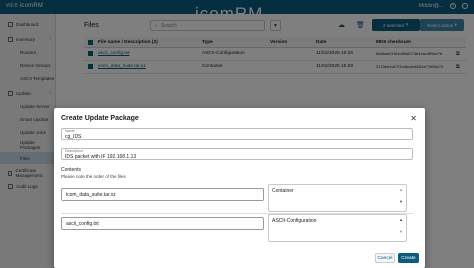 The height and width of the screenshot is (268, 474). I want to click on content-type-select: ASCII-Configuration ▲ ▼, so click(337, 228).